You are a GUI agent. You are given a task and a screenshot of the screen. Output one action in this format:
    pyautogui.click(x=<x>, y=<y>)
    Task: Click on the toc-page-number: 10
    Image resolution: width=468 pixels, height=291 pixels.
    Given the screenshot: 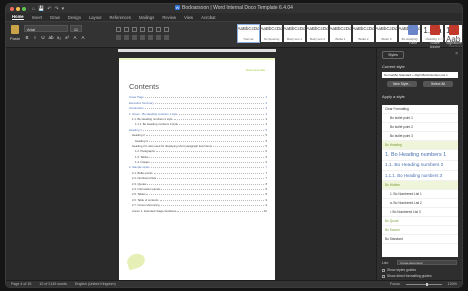 What is the action you would take?
    pyautogui.click(x=265, y=210)
    